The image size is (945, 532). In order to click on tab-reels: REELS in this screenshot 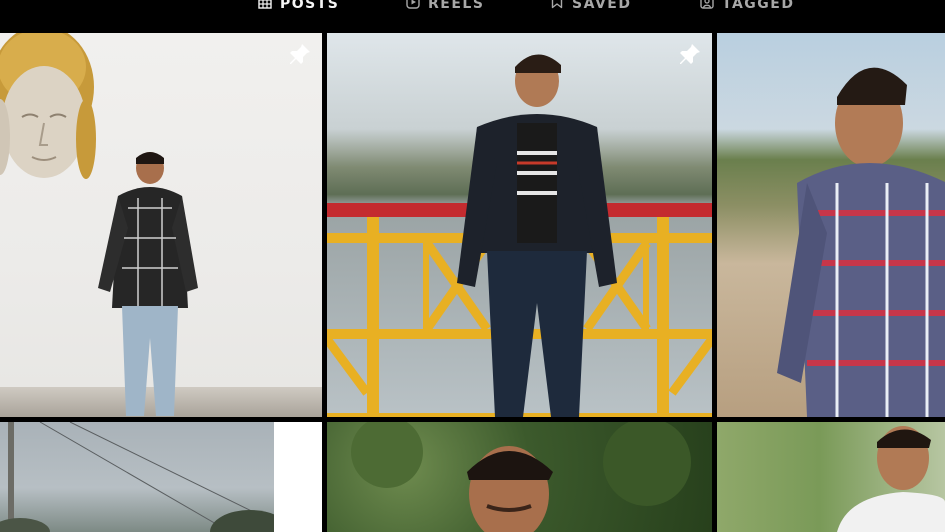, I will do `click(445, 7)`.